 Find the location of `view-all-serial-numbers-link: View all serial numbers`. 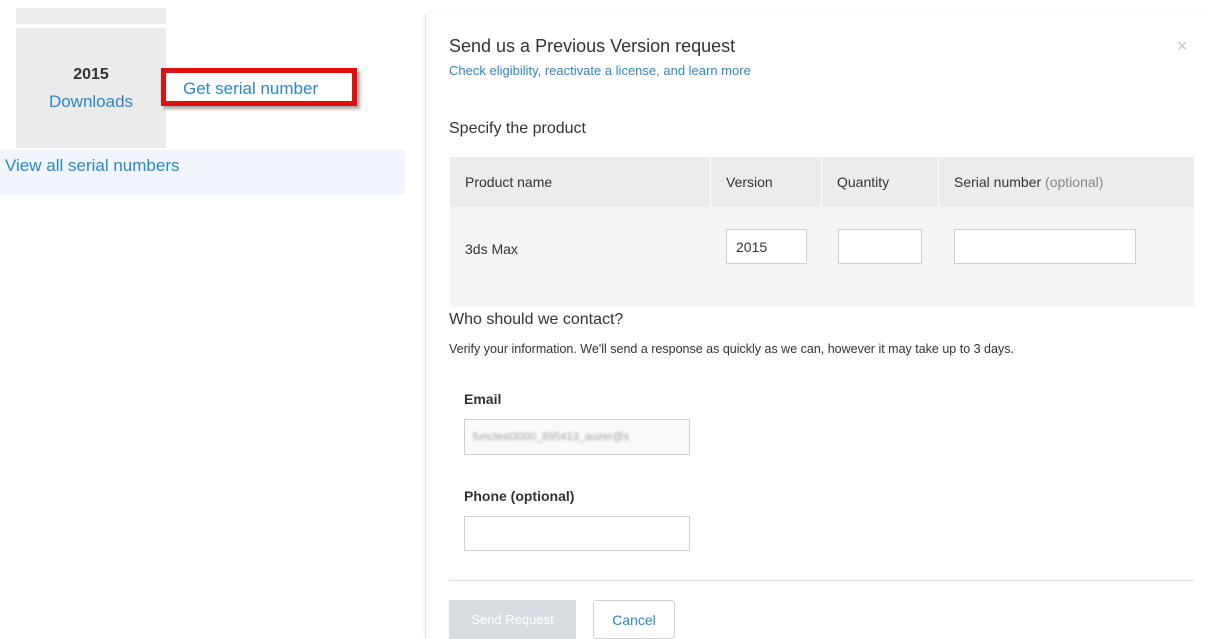

view-all-serial-numbers-link: View all serial numbers is located at coordinates (92, 166).